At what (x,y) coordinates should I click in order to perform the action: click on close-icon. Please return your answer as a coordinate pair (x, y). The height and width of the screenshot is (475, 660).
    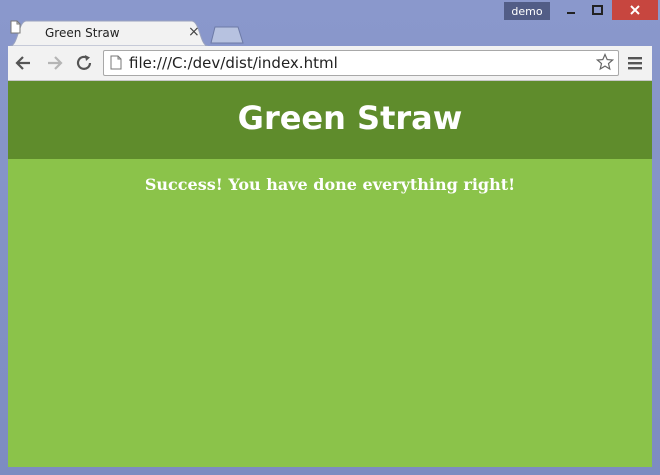
    Looking at the image, I should click on (635, 10).